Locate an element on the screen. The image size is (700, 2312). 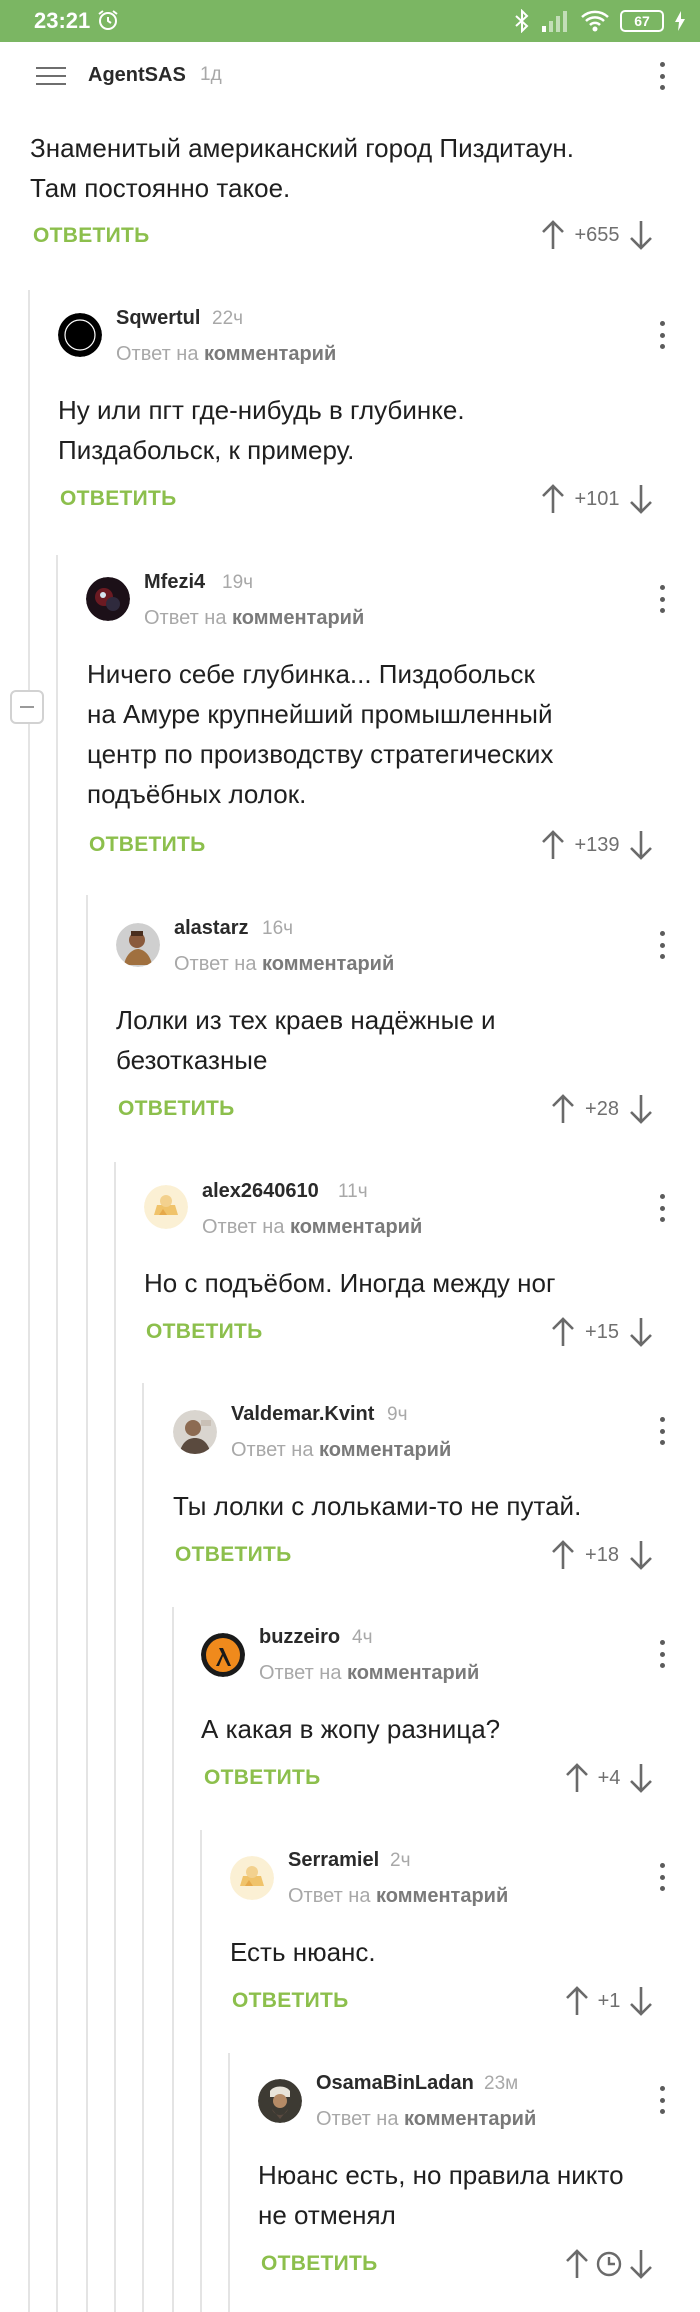
comment-time: 9ч is located at coordinates (397, 1414).